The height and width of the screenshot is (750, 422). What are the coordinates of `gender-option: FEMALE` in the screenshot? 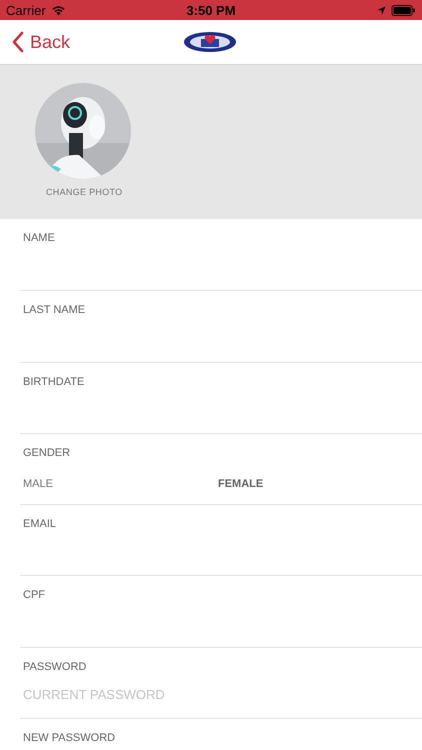 It's located at (241, 484).